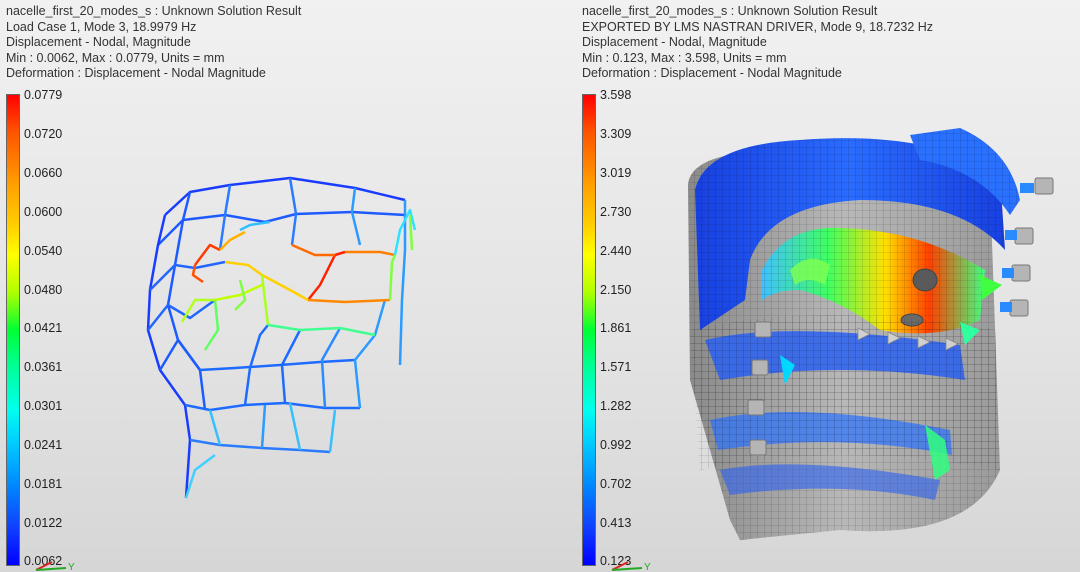 The height and width of the screenshot is (572, 1080). What do you see at coordinates (647, 567) in the screenshot?
I see `right-triad-y-label: Y` at bounding box center [647, 567].